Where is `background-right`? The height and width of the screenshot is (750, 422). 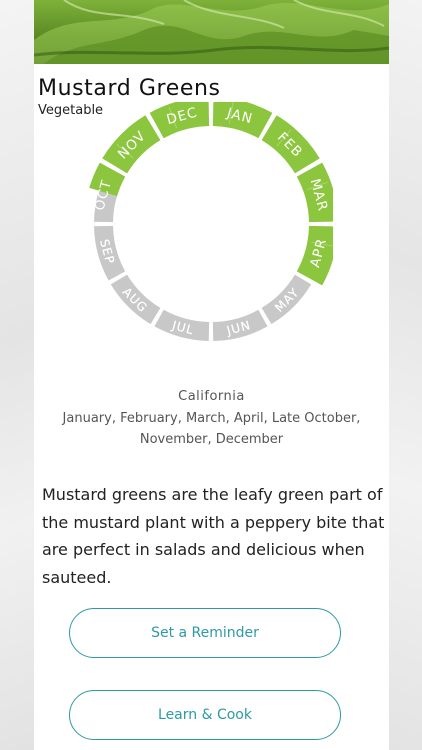 background-right is located at coordinates (405, 375).